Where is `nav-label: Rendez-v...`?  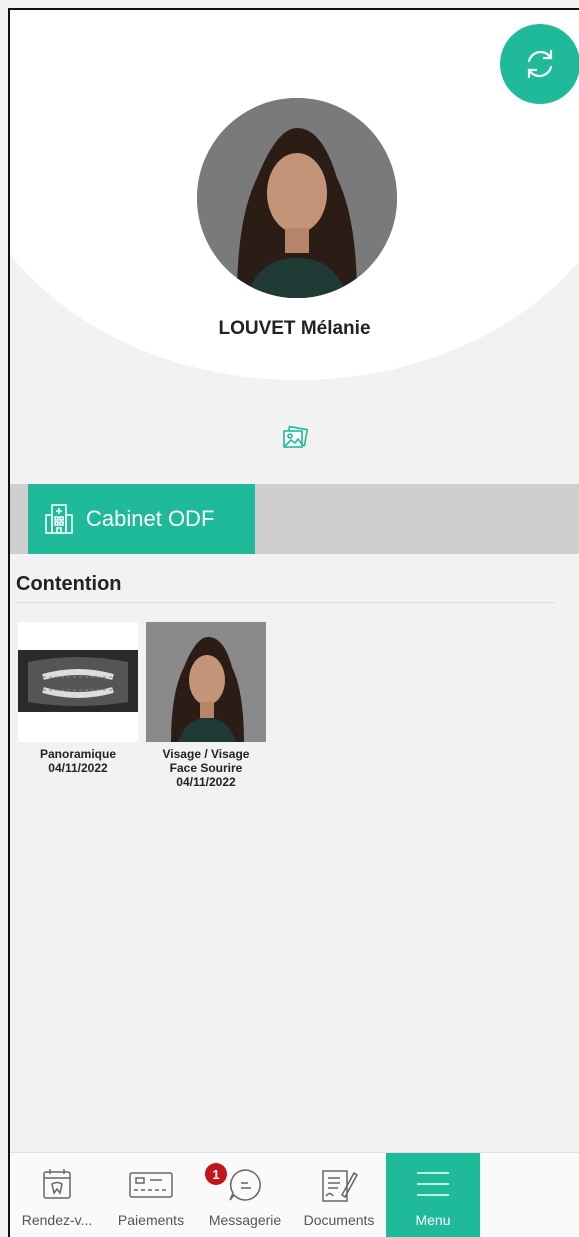
nav-label: Rendez-v... is located at coordinates (57, 1220).